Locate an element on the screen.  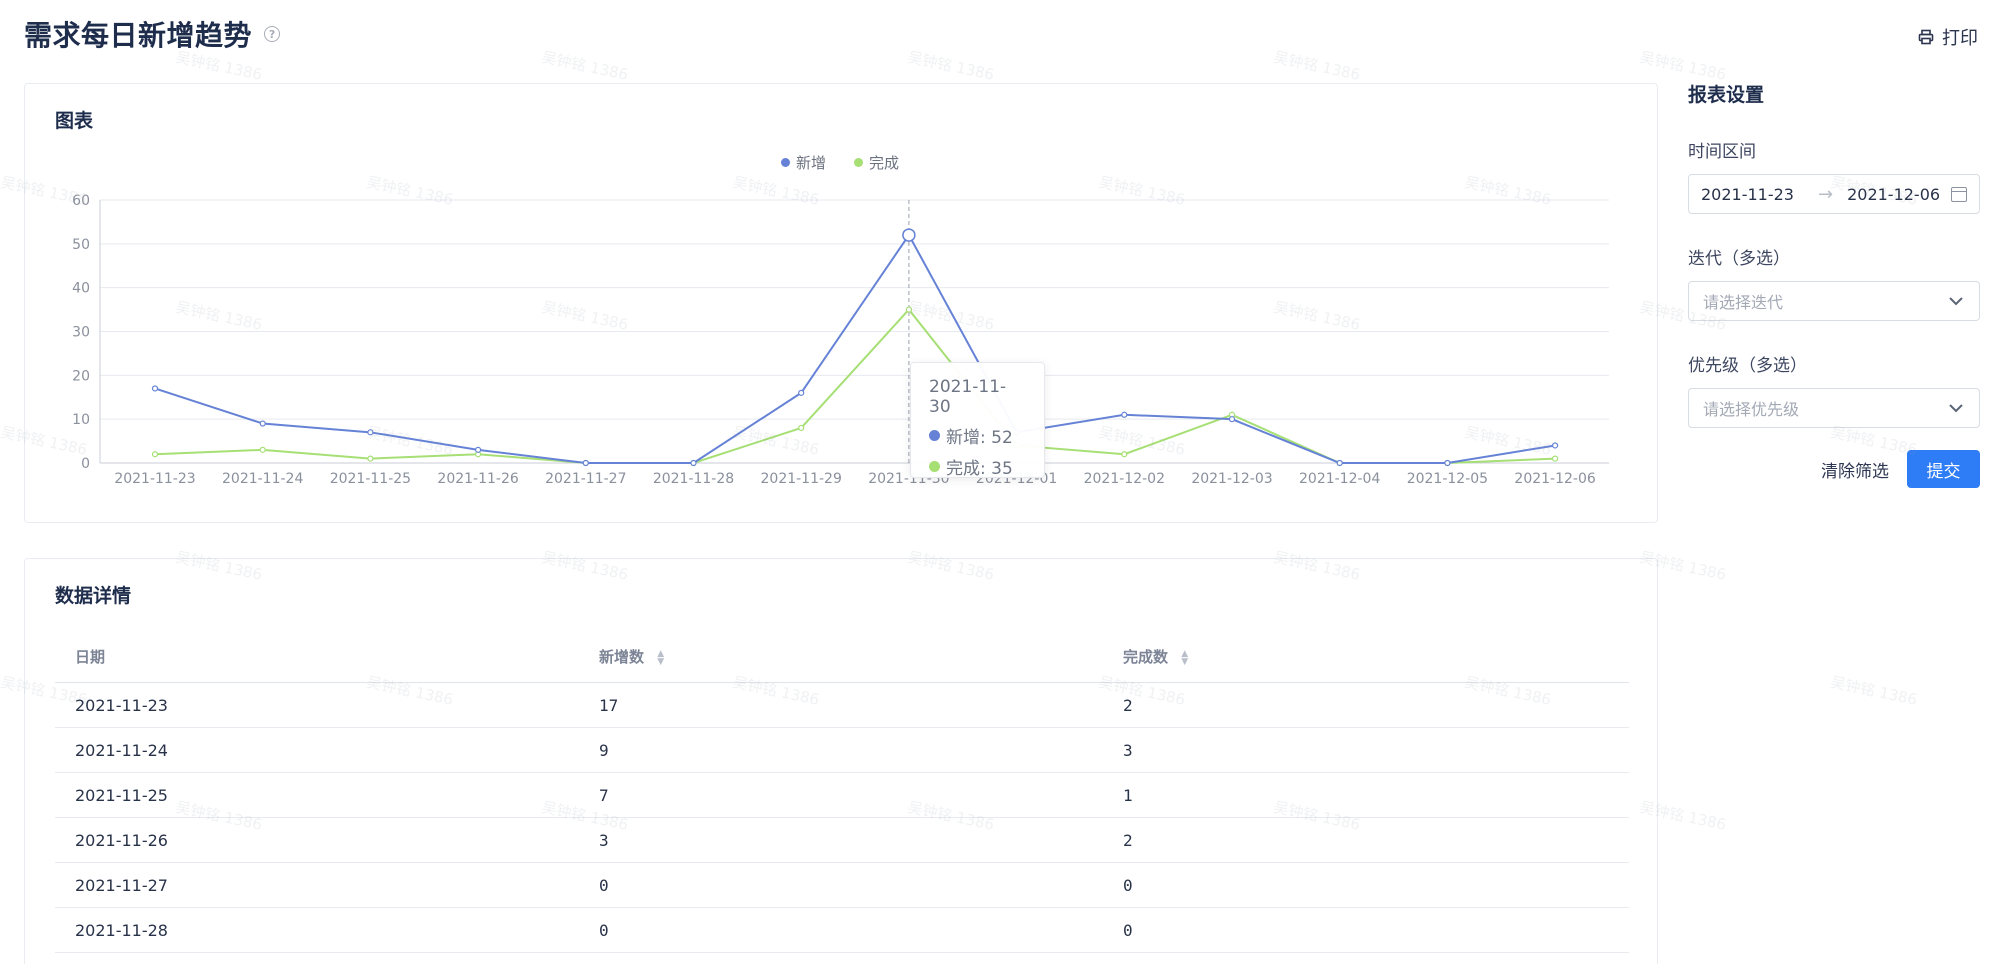
page-title: 需求每日新增趋势 is located at coordinates (138, 35).